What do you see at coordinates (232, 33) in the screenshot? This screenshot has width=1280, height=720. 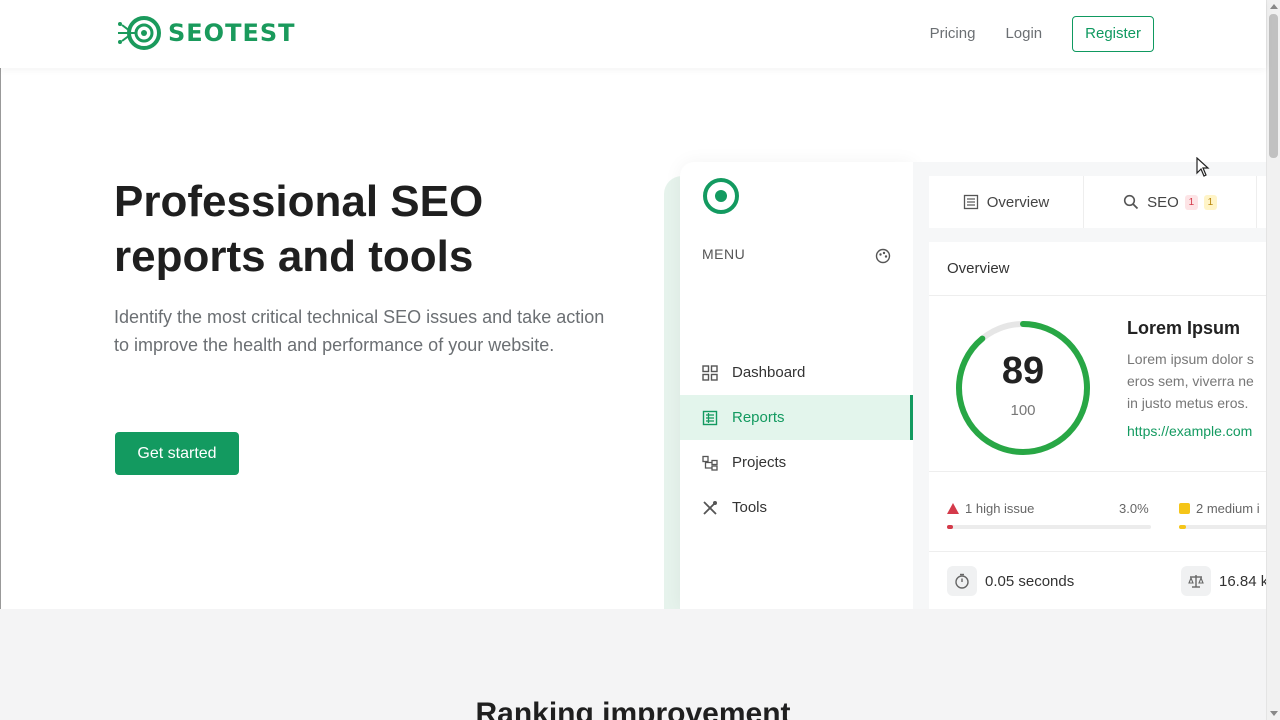 I see `brand-name: SEOTEST` at bounding box center [232, 33].